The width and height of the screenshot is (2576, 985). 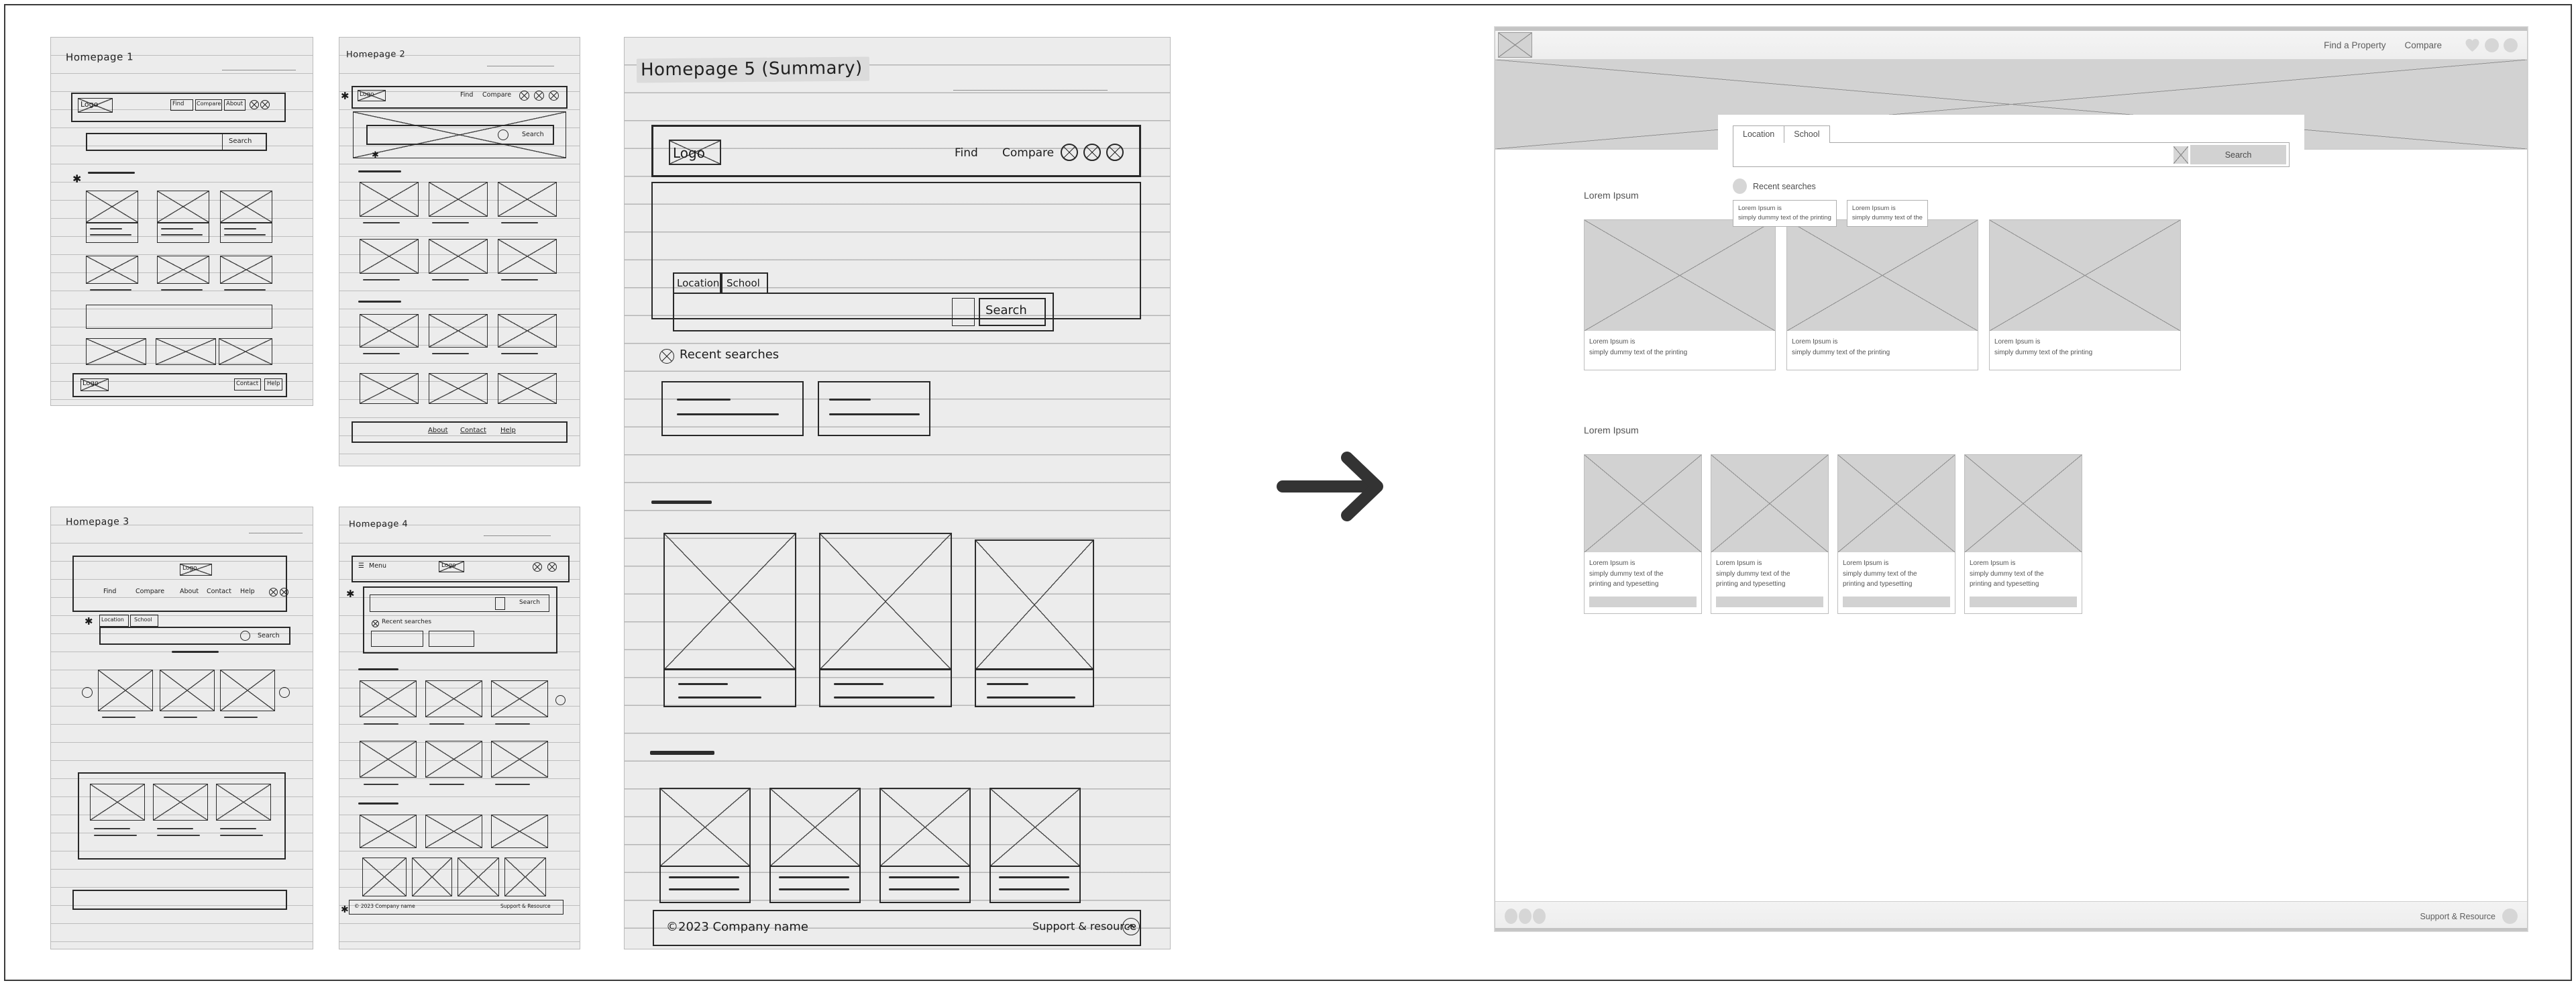 What do you see at coordinates (189, 591) in the screenshot?
I see `sketch-nav-about-label: About` at bounding box center [189, 591].